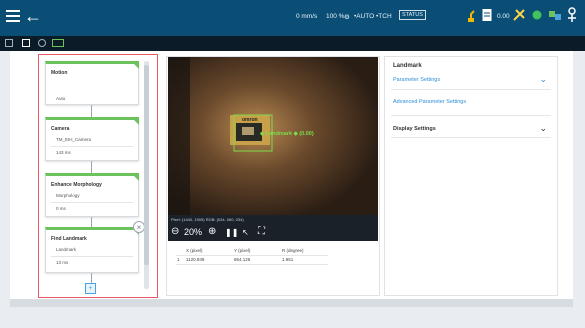 The height and width of the screenshot is (328, 585). What do you see at coordinates (194, 250) in the screenshot?
I see `column-header: X (pixel)` at bounding box center [194, 250].